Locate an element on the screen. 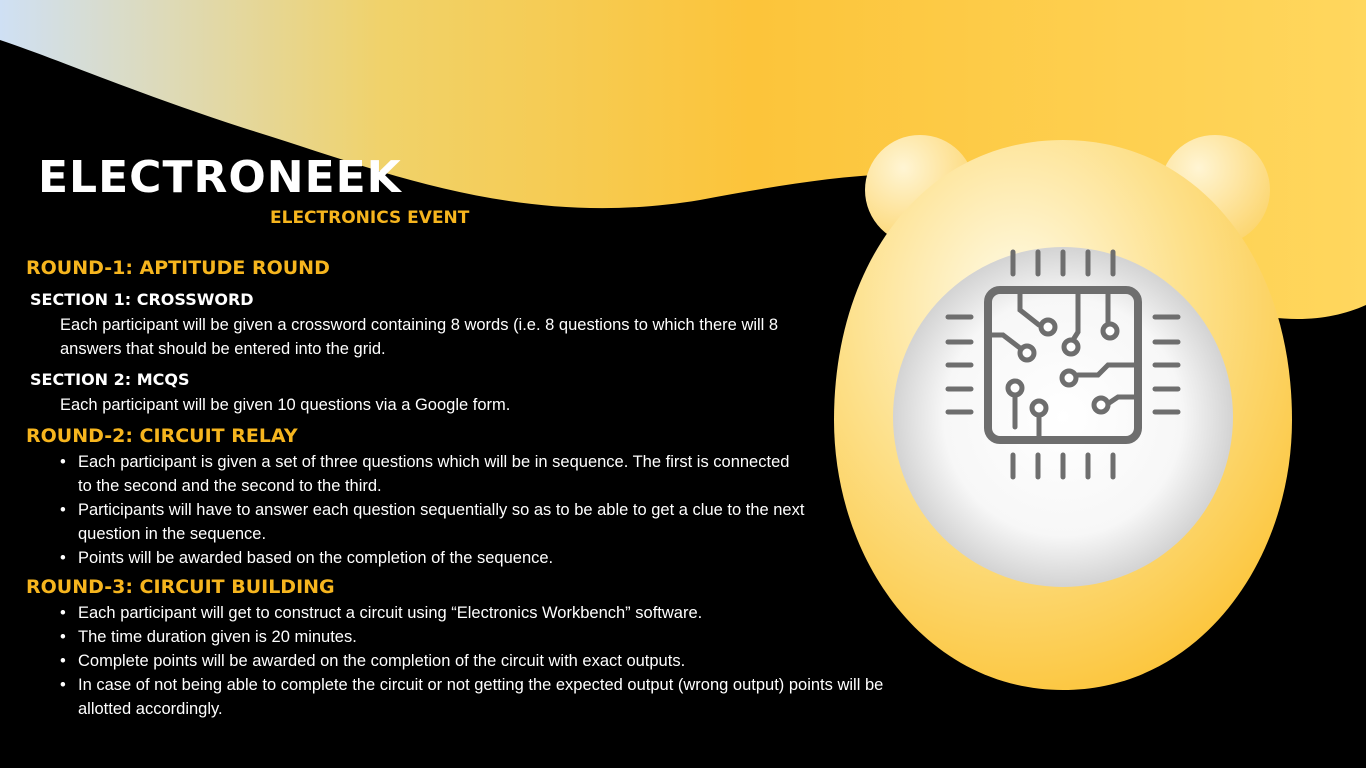  round-3-heading: ROUND-3: CIRCUIT BUILDING is located at coordinates (180, 587).